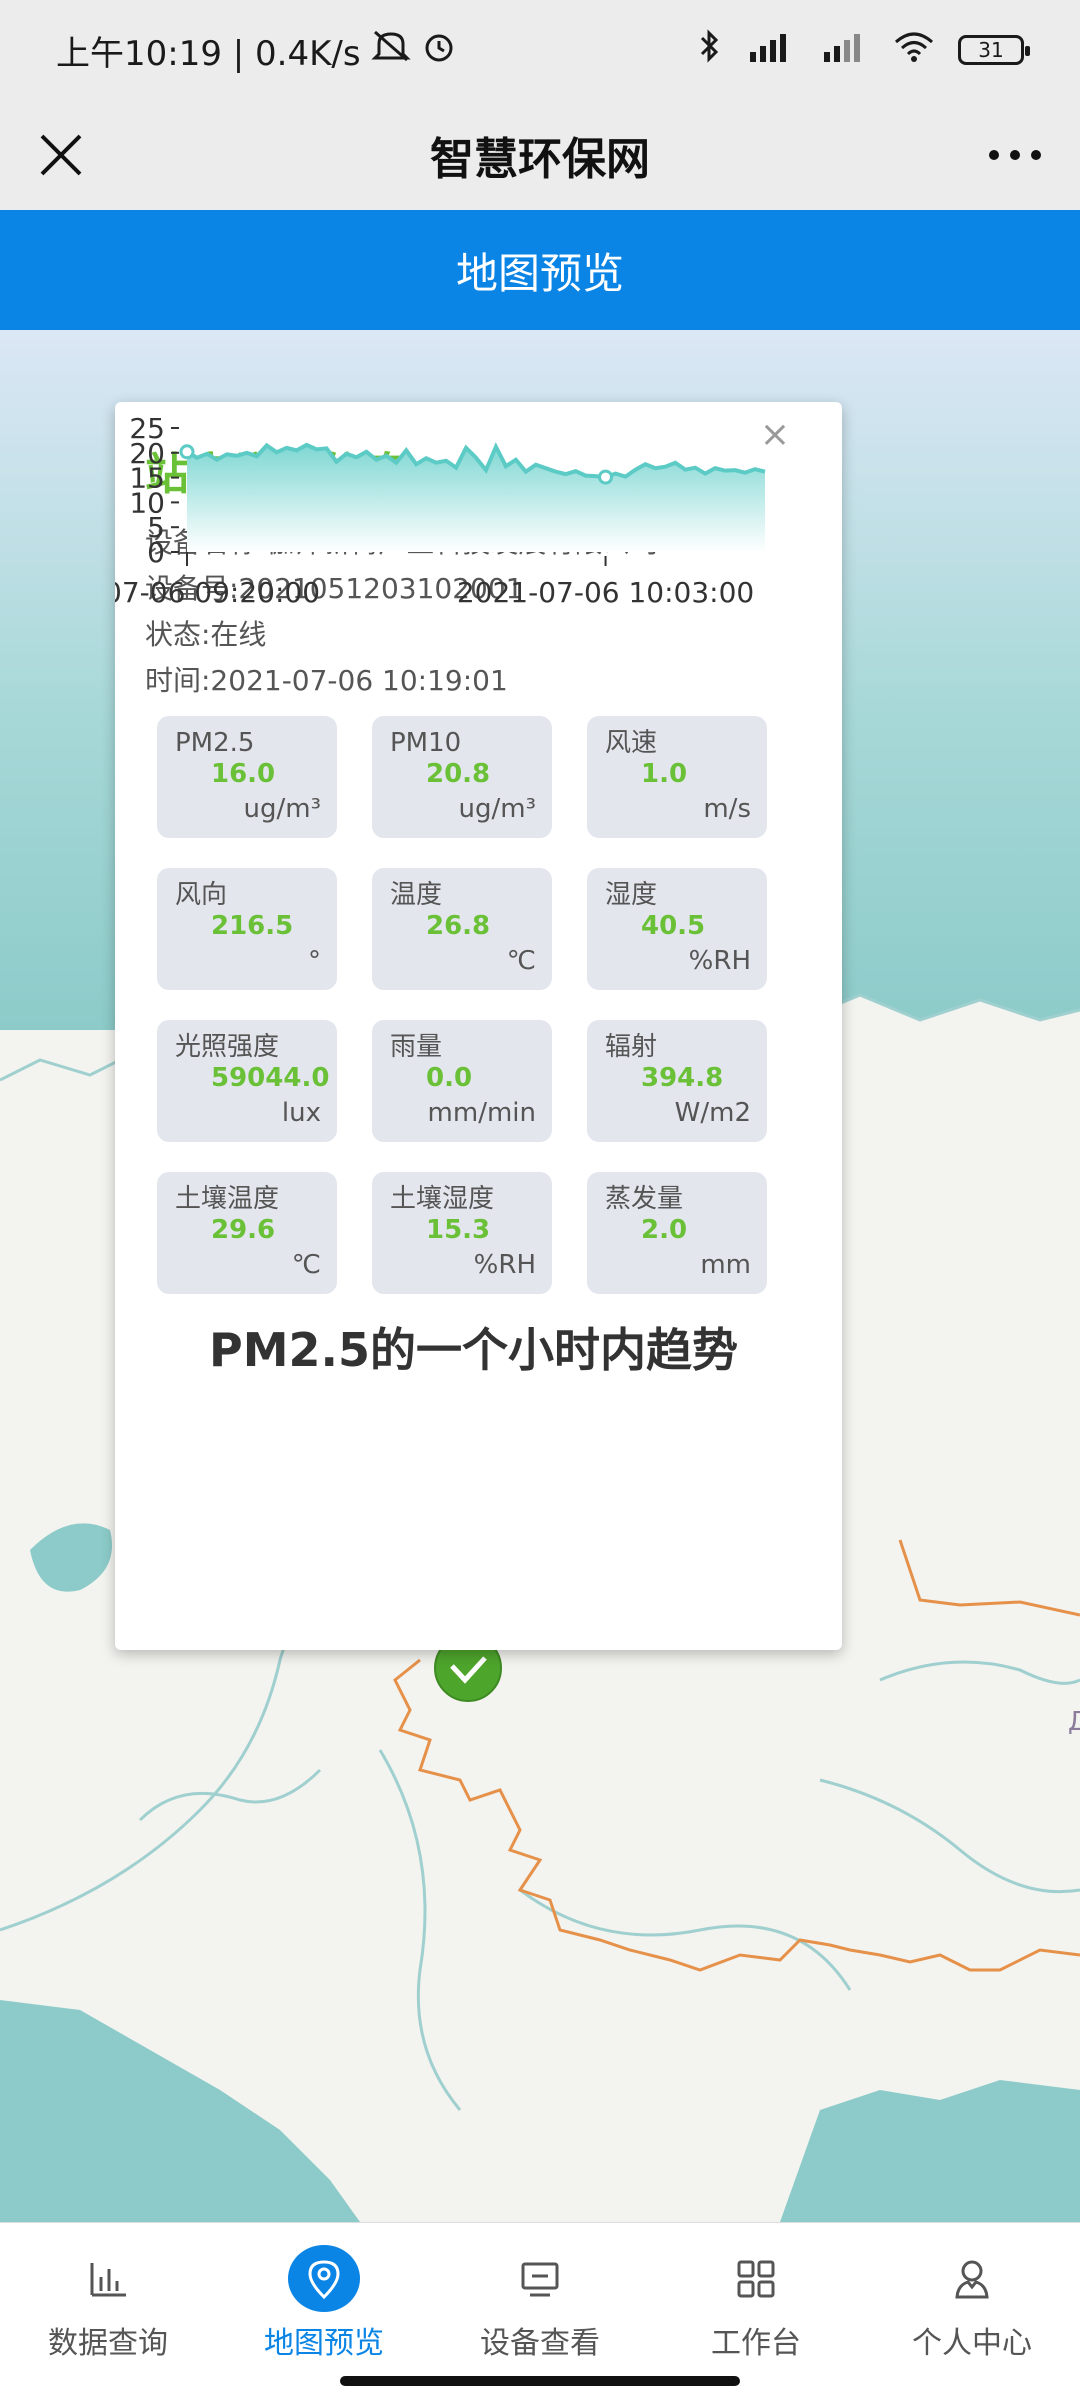  What do you see at coordinates (416, 895) in the screenshot?
I see `metric-label: 温度` at bounding box center [416, 895].